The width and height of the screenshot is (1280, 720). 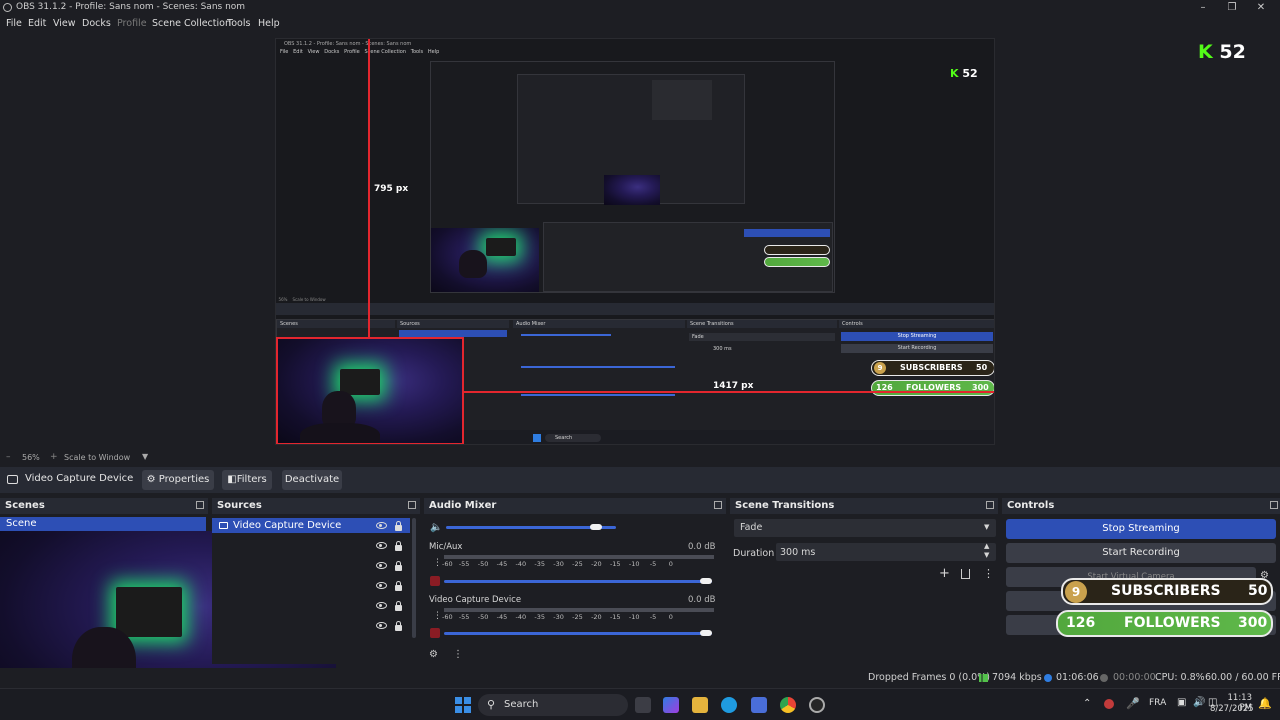 I want to click on nested-kick-counter: K 52, so click(x=964, y=73).